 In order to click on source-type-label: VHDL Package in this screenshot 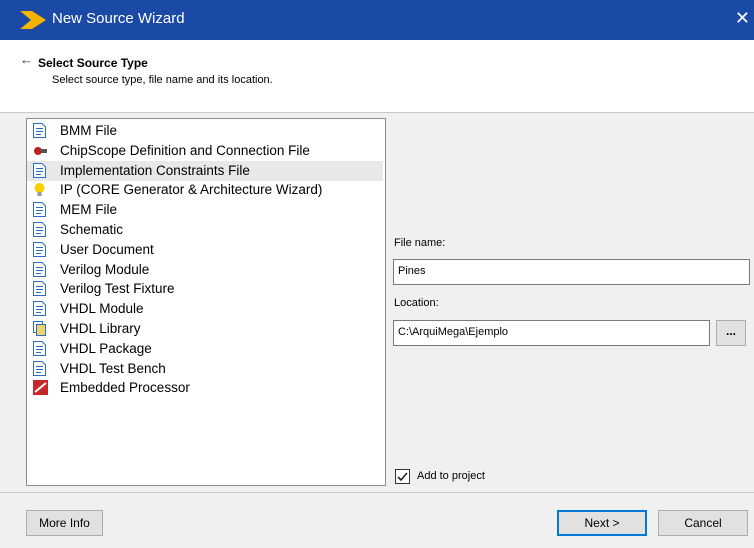, I will do `click(106, 348)`.